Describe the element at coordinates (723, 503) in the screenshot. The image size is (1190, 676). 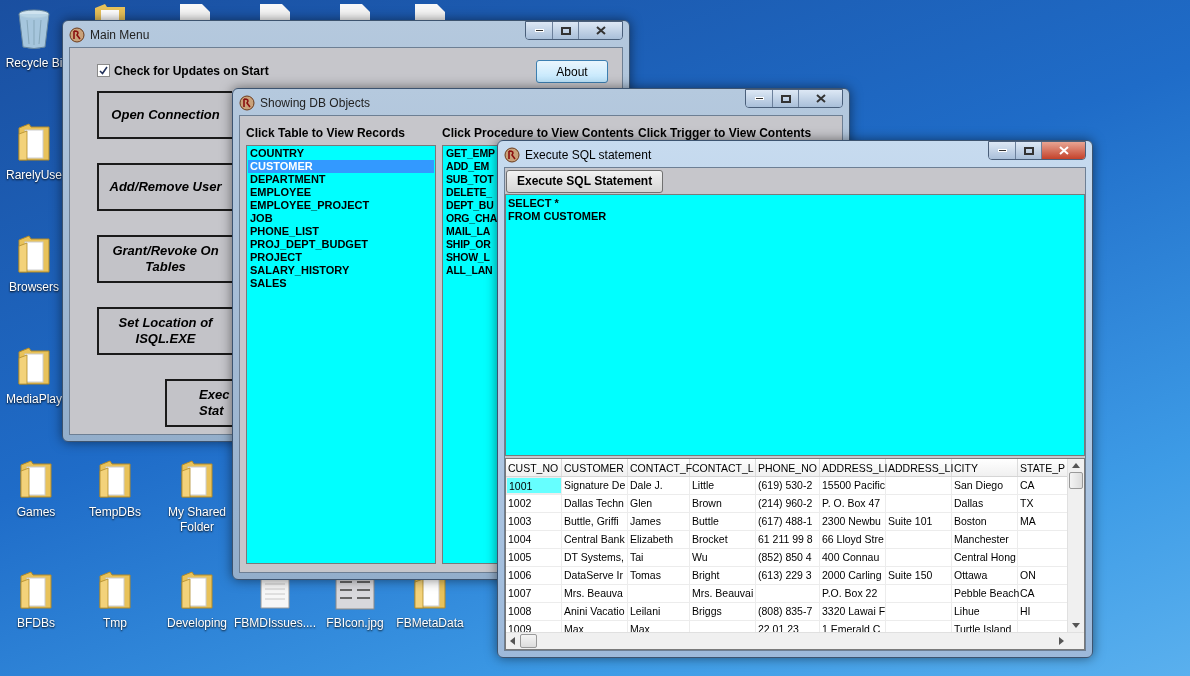
I see `table-cell: Brown` at that location.